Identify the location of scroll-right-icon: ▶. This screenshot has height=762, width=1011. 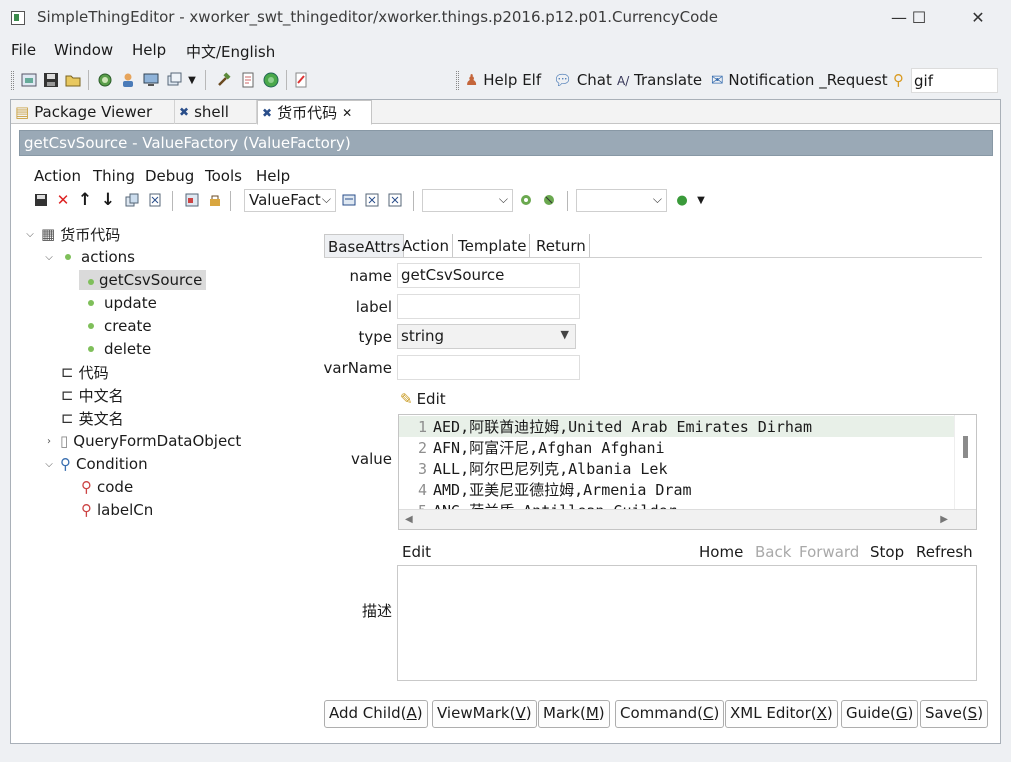
(944, 519).